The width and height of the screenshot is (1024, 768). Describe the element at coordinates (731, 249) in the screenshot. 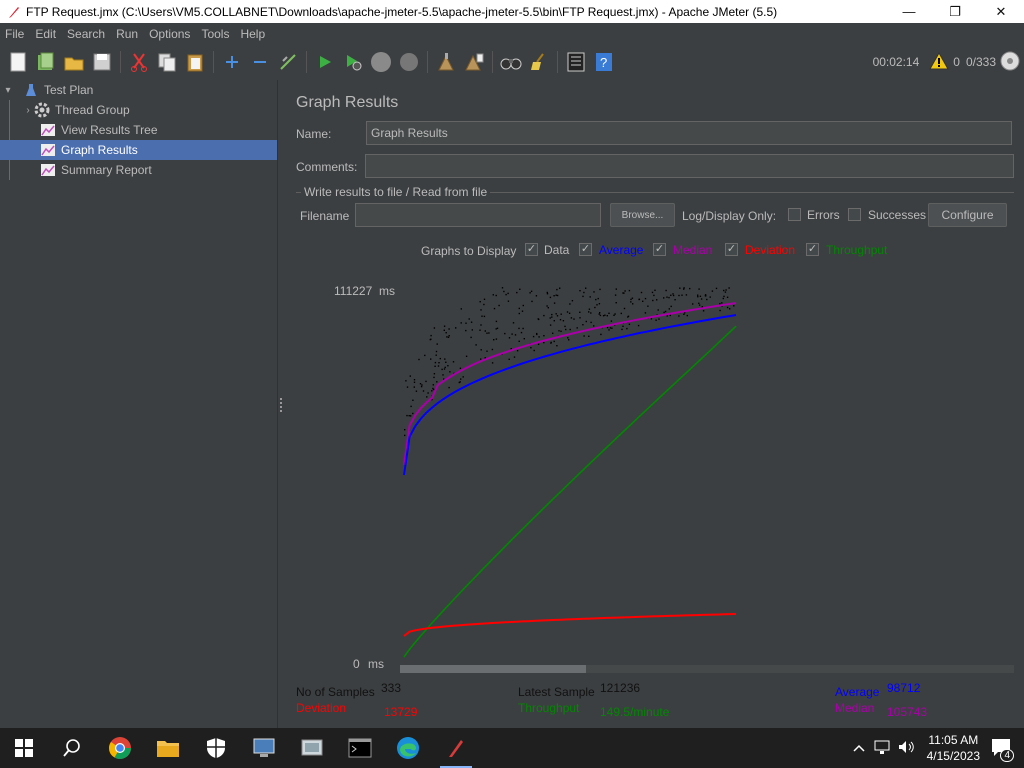

I see `deviation-checkbox` at that location.